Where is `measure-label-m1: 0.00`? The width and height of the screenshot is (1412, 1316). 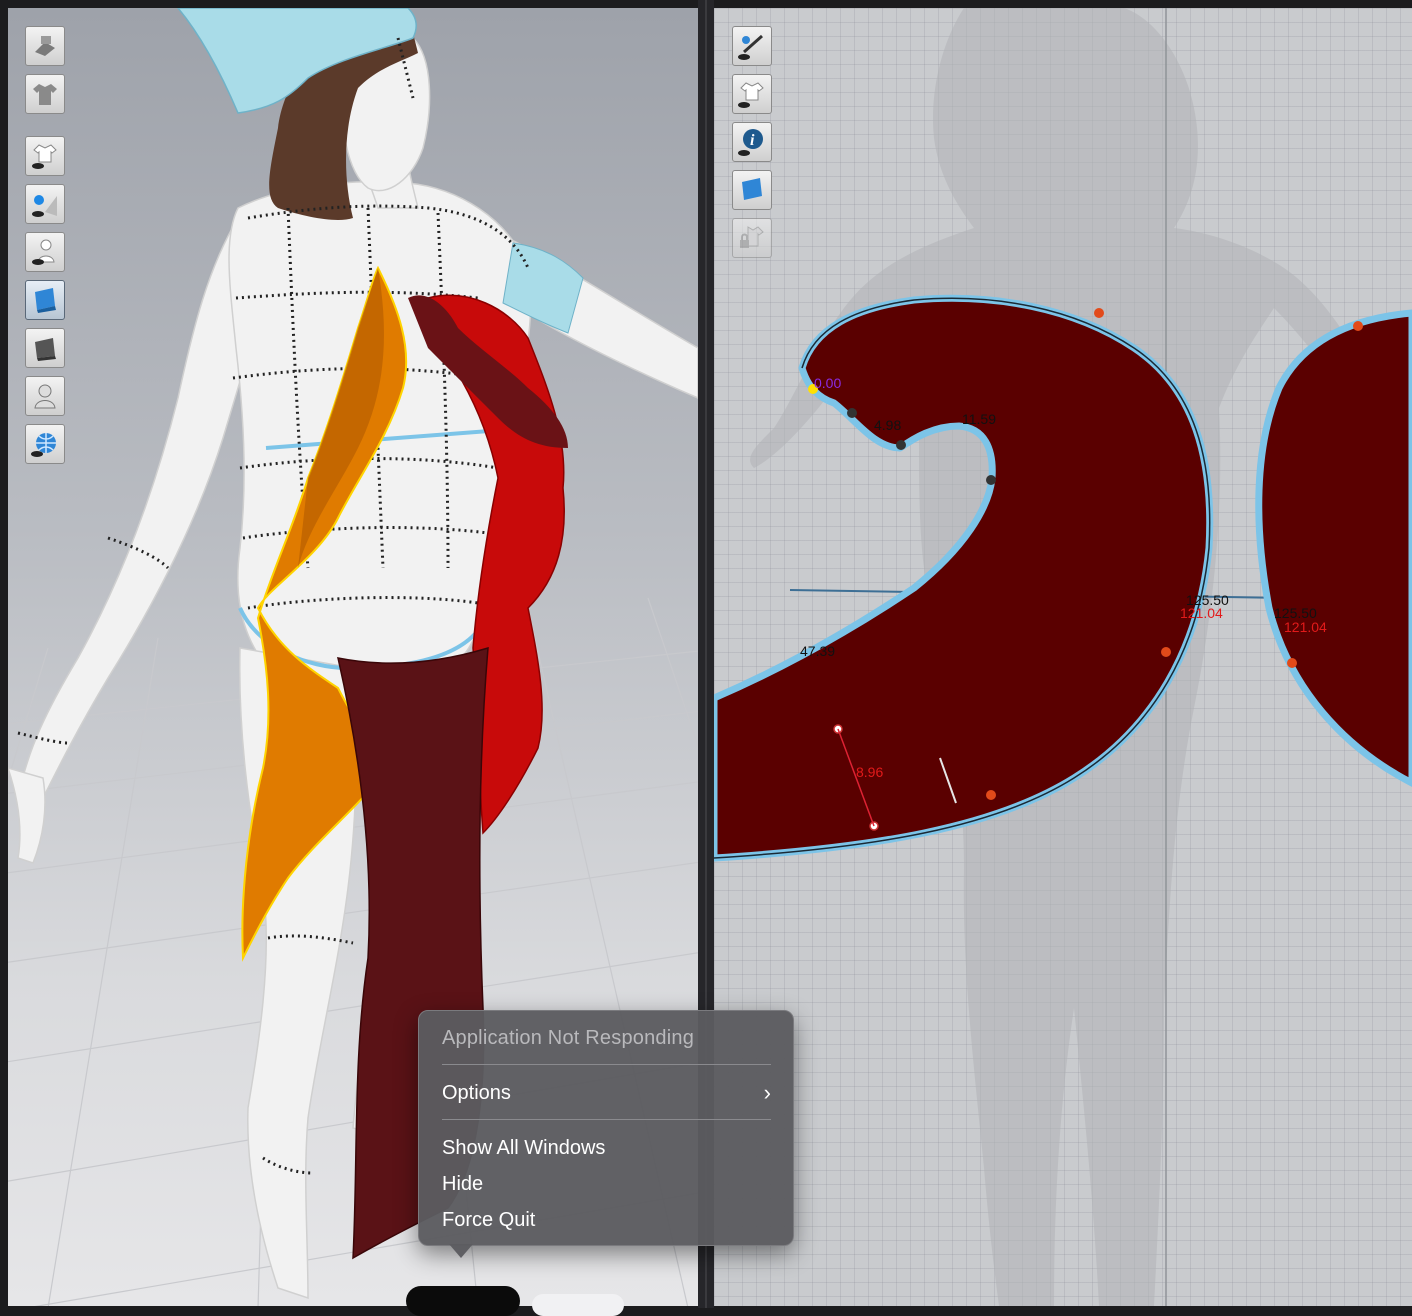
measure-label-m1: 0.00 is located at coordinates (827, 383).